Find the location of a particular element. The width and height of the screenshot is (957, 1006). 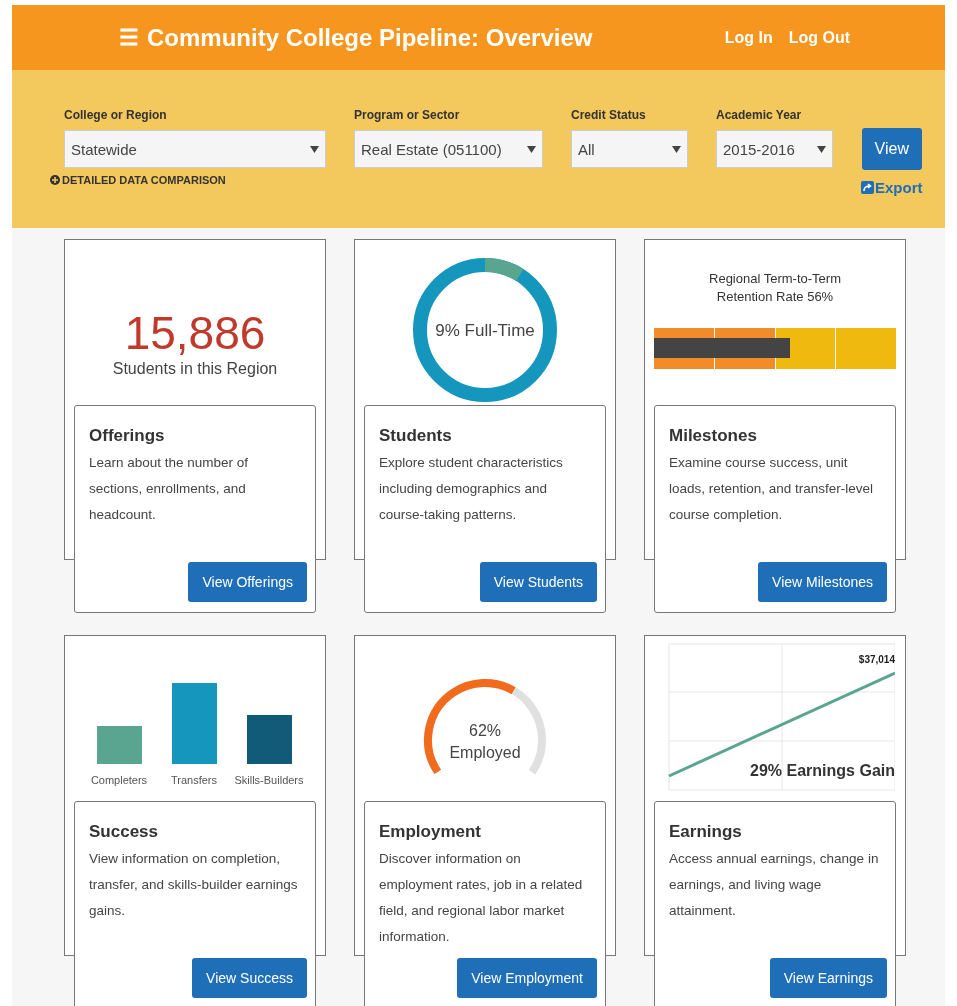

view-button: View Employment is located at coordinates (527, 978).